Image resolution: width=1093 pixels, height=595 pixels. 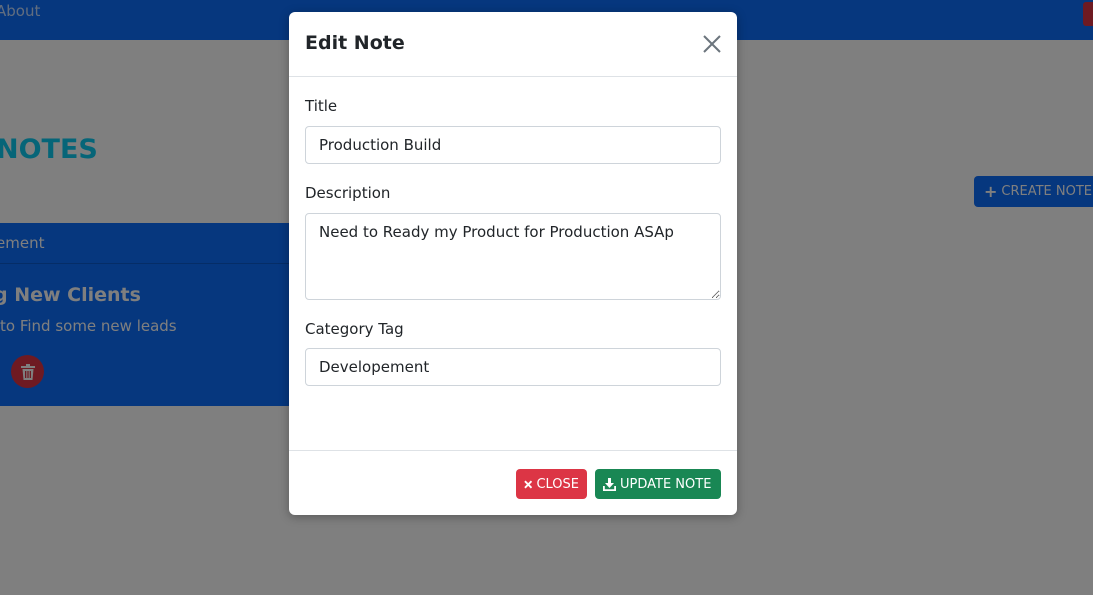 I want to click on modal-title: Edit Note, so click(x=355, y=43).